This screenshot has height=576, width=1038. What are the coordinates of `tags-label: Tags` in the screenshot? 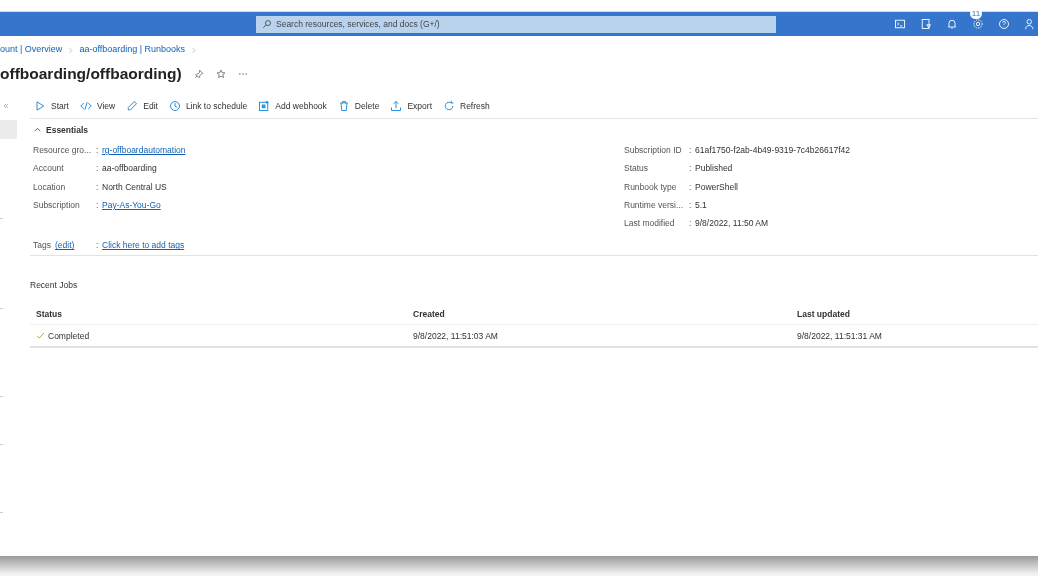 It's located at (42, 245).